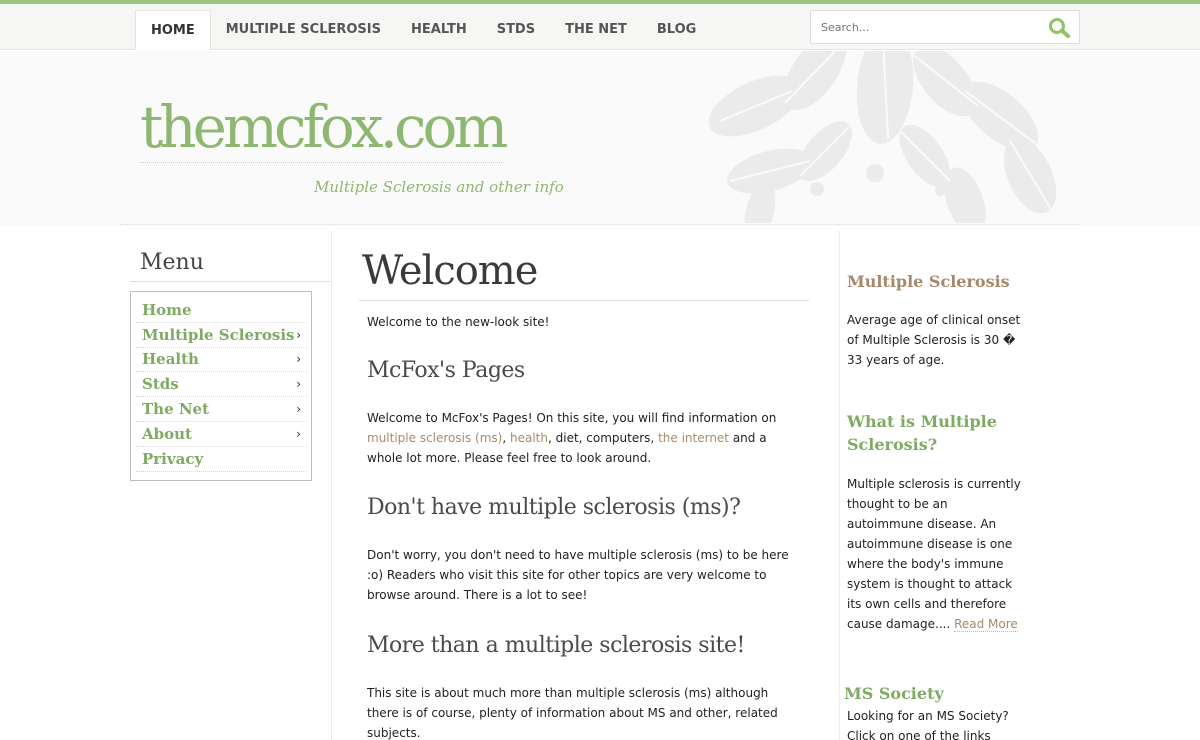 This screenshot has width=1200, height=740. What do you see at coordinates (922, 433) in the screenshot?
I see `widget-heading: What is Multiple Sclerosis?` at bounding box center [922, 433].